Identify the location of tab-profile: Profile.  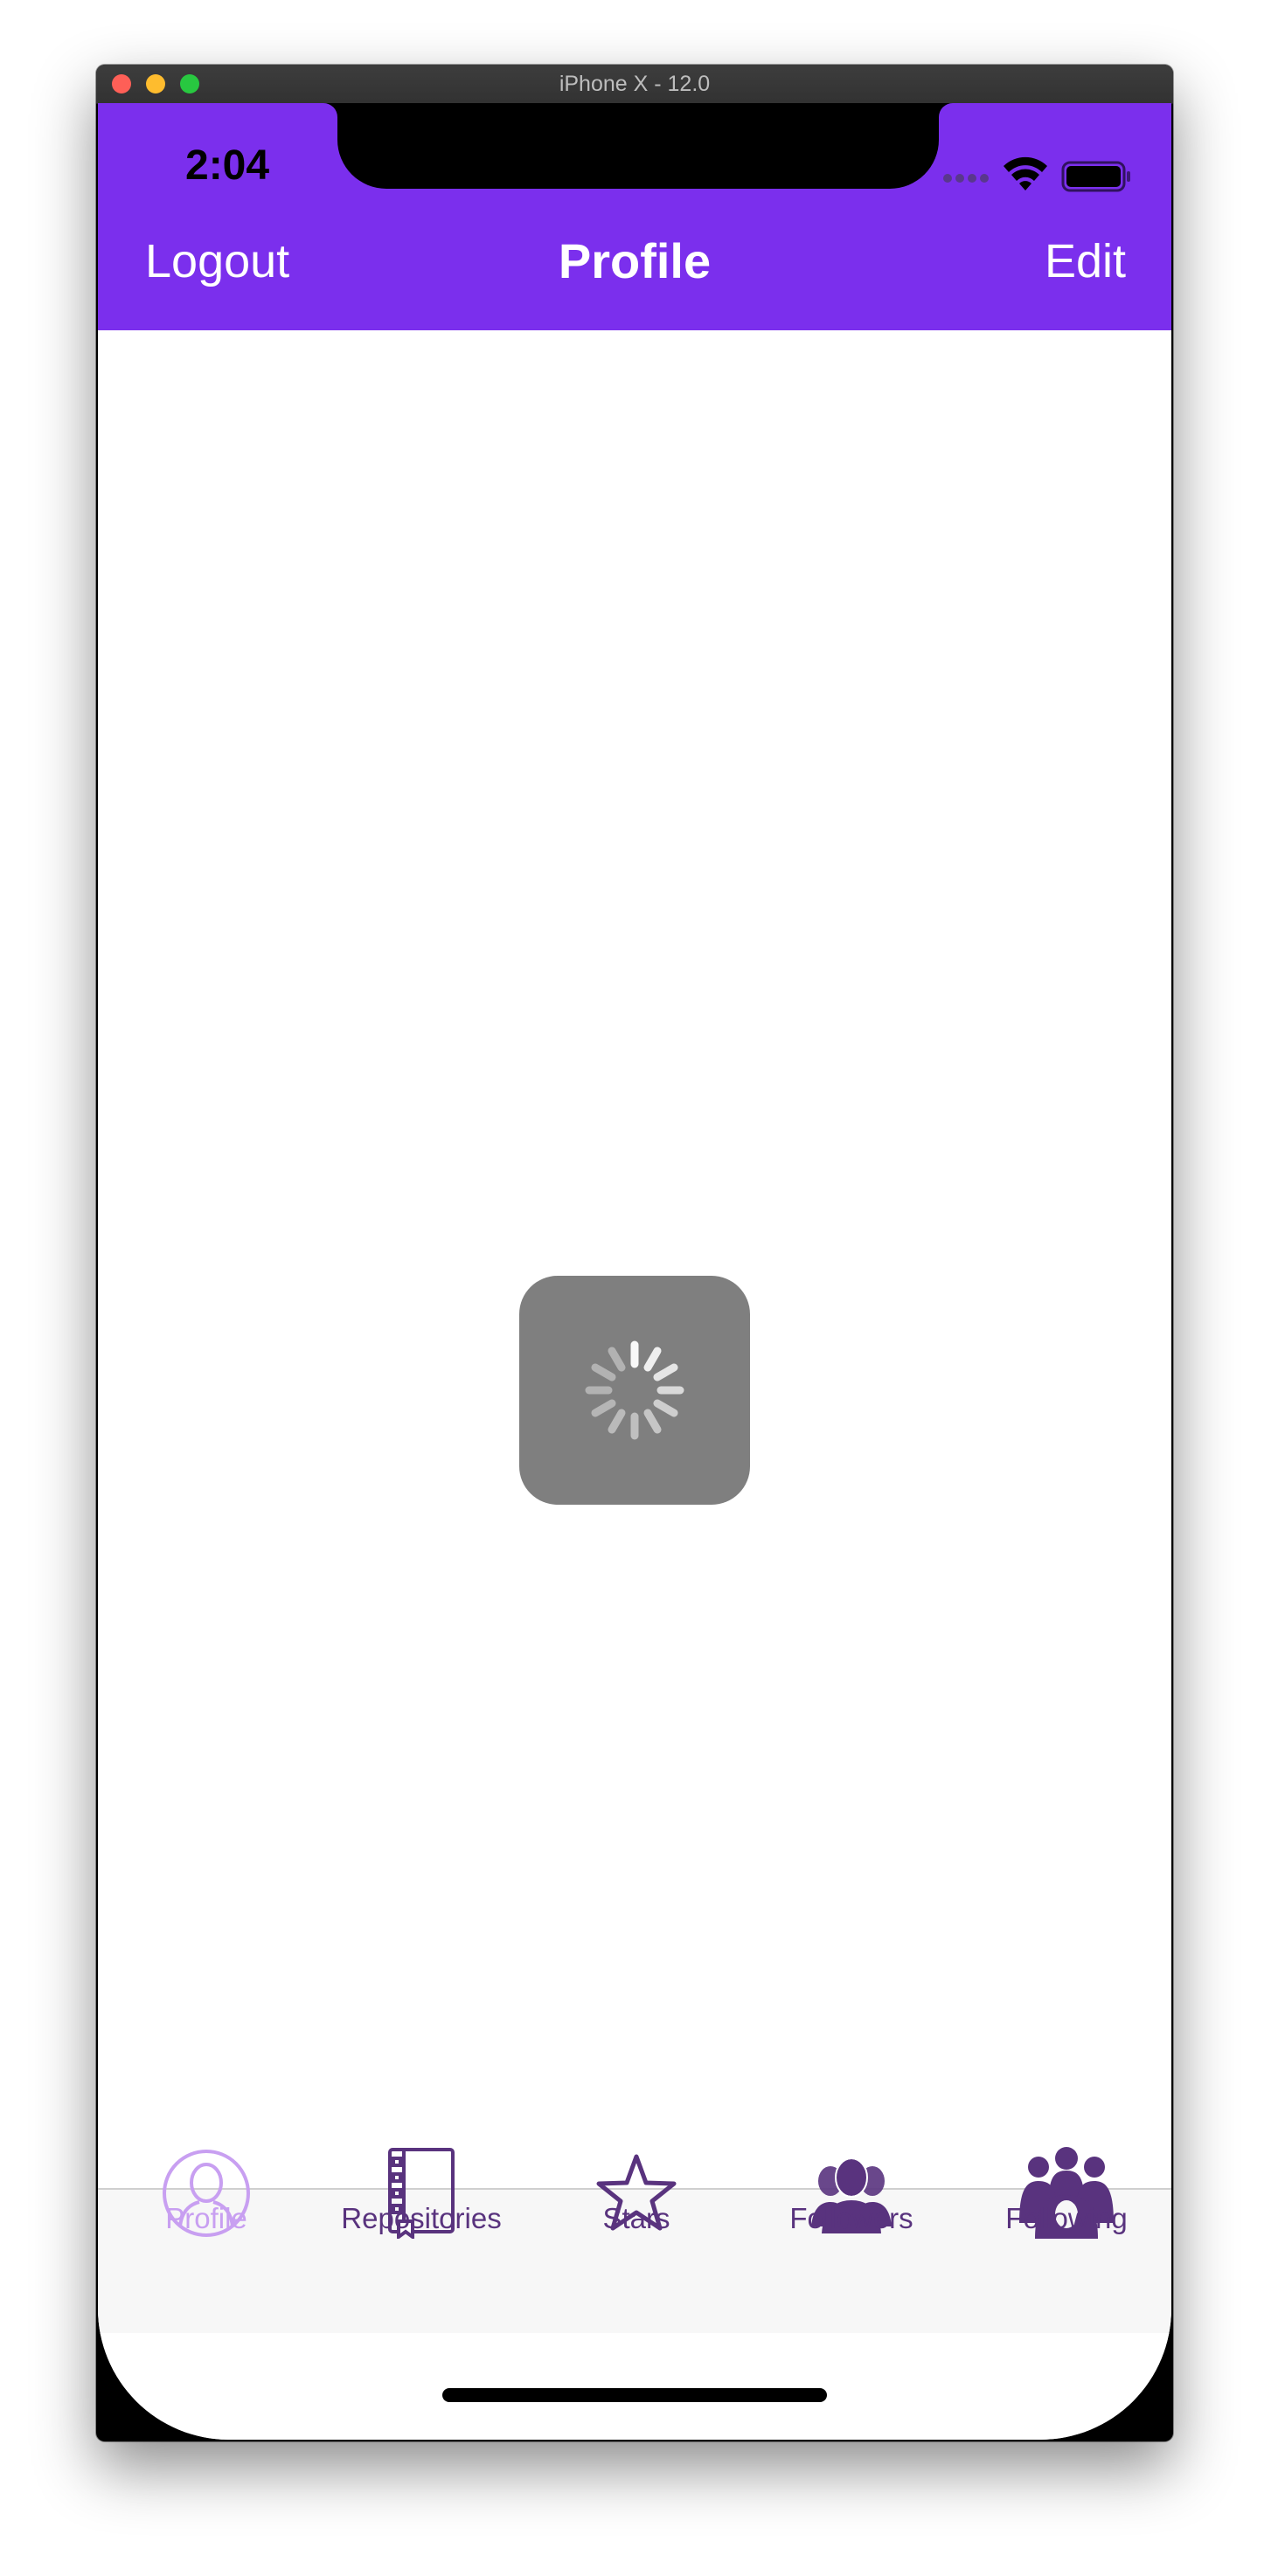
(206, 2204).